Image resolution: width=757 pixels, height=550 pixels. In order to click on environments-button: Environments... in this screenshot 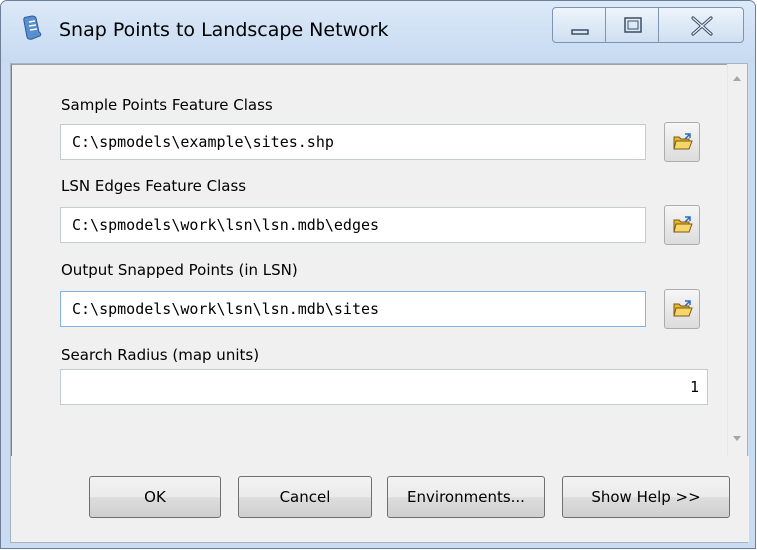, I will do `click(466, 497)`.